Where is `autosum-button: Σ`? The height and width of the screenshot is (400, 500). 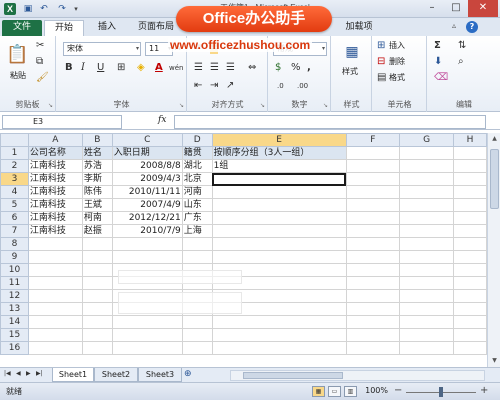
autosum-button: Σ is located at coordinates (437, 46).